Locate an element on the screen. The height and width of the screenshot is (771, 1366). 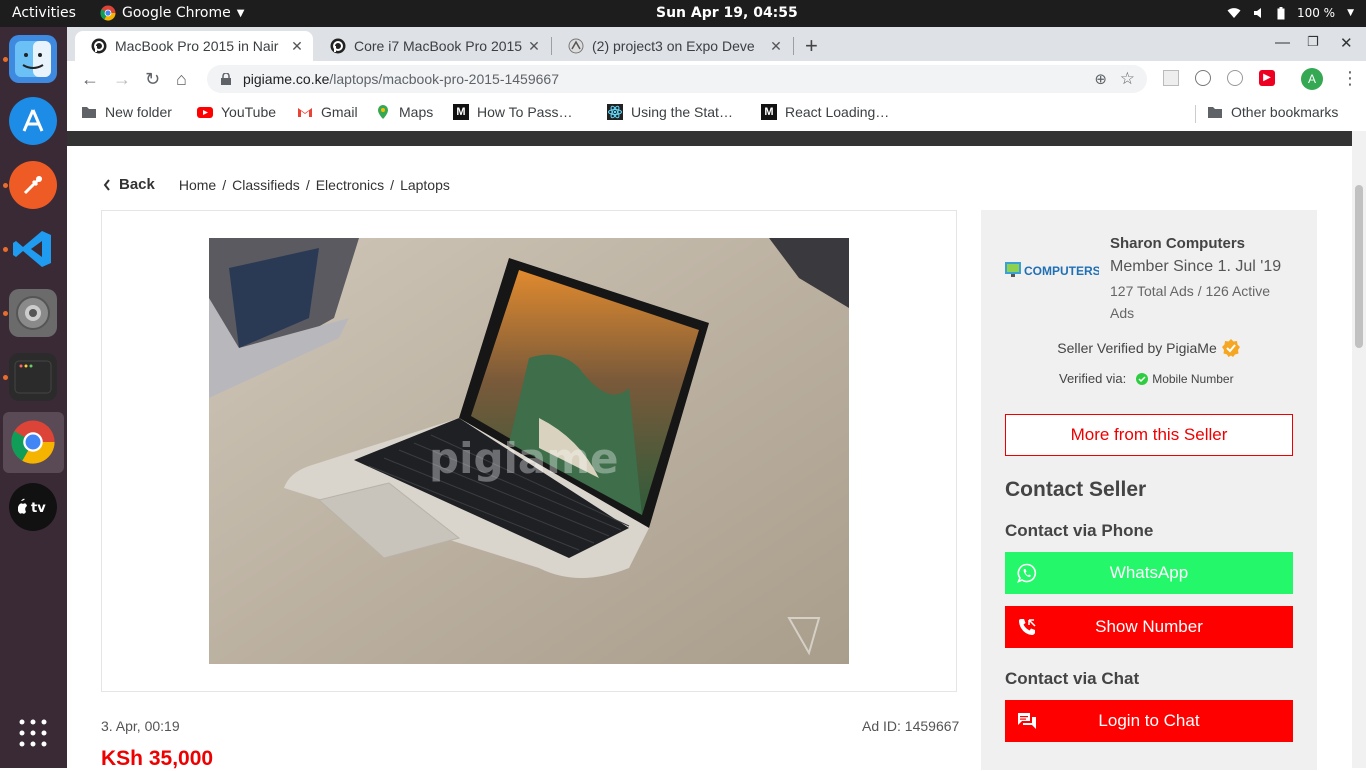
forward-arrow-icon: → is located at coordinates (122, 79).